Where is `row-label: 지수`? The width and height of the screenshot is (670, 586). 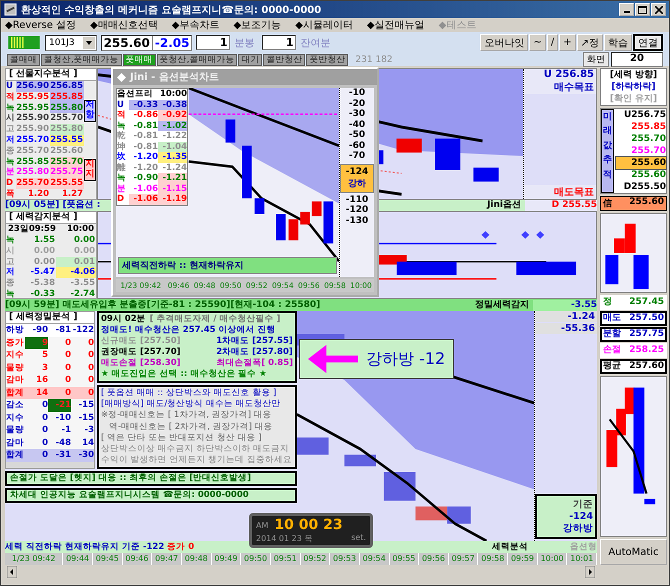 row-label: 지수 is located at coordinates (15, 418).